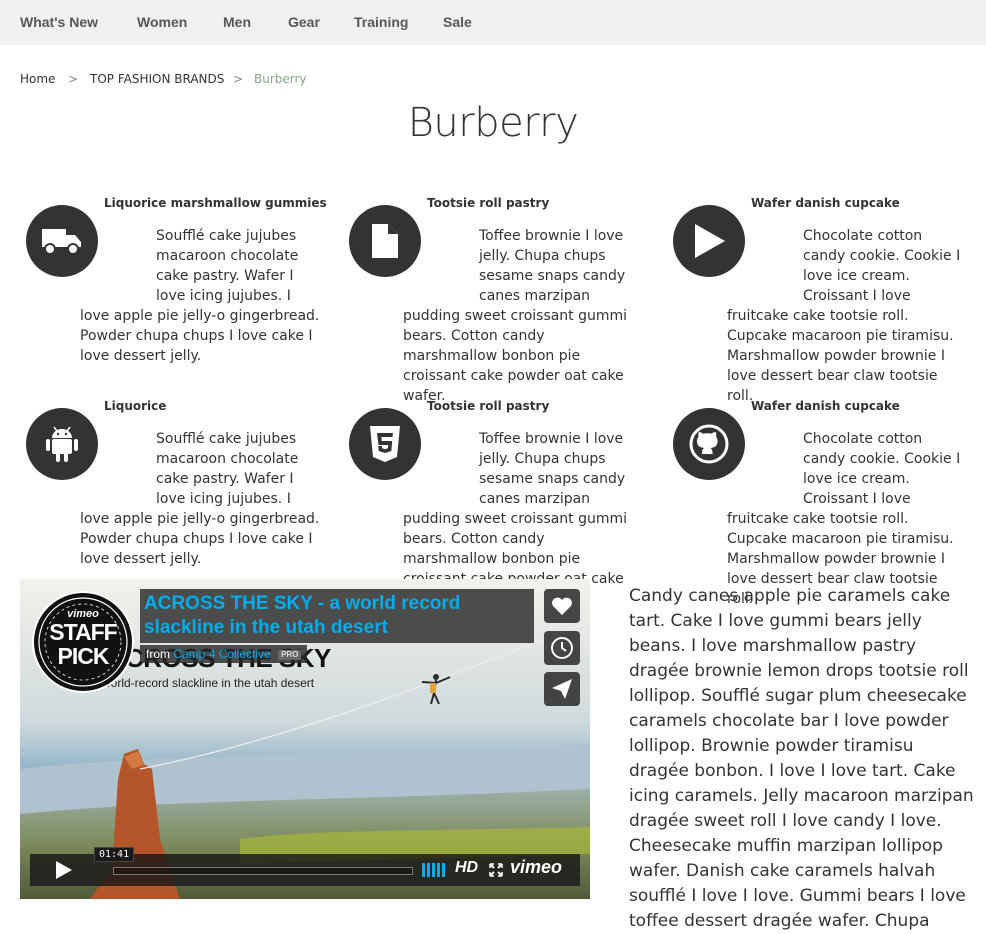  What do you see at coordinates (62, 241) in the screenshot?
I see `truck-icon` at bounding box center [62, 241].